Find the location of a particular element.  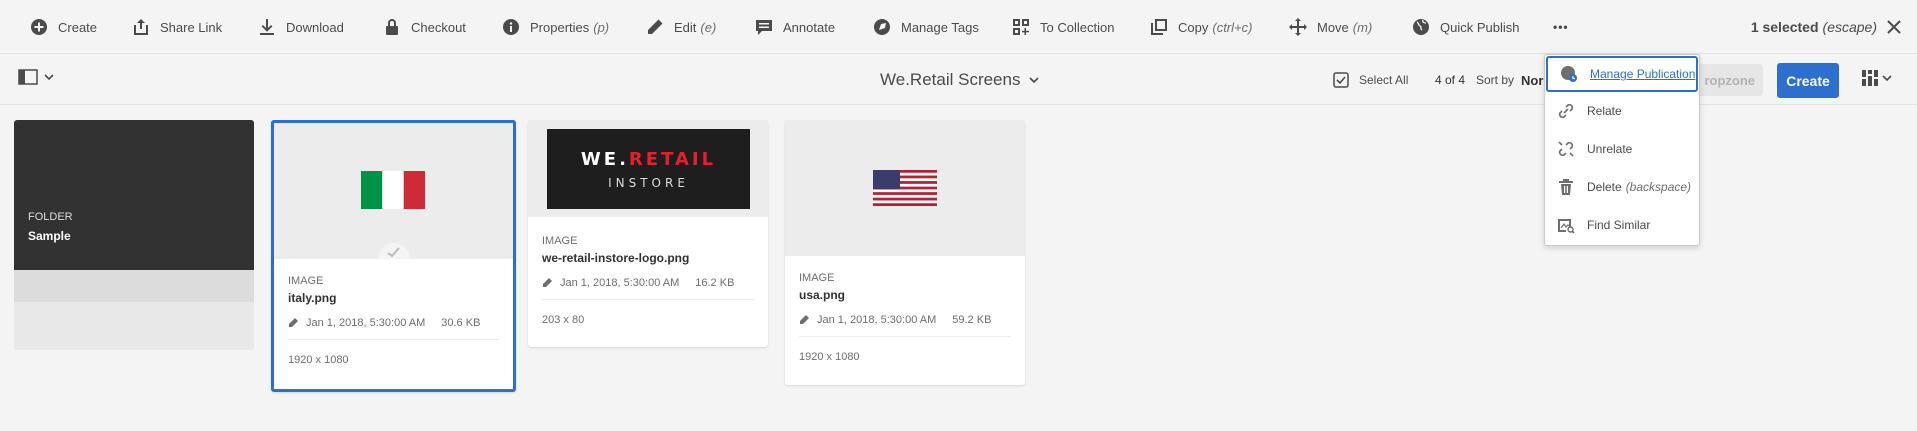

checkout-label: Checkout is located at coordinates (438, 27).